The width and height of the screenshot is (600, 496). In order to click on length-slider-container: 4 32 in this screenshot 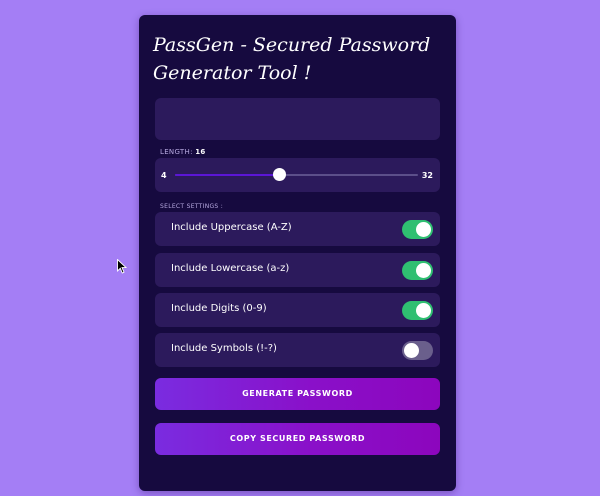, I will do `click(297, 175)`.